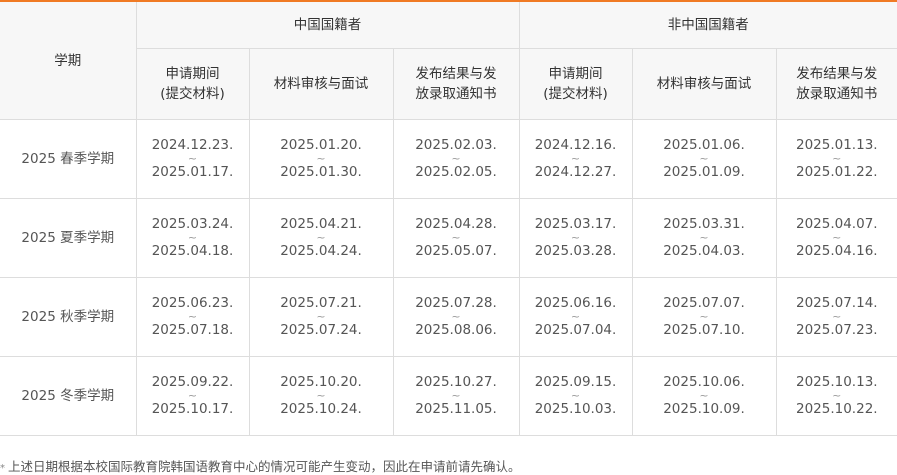  Describe the element at coordinates (456, 409) in the screenshot. I see `range-end-date: 2025.11.05.` at that location.